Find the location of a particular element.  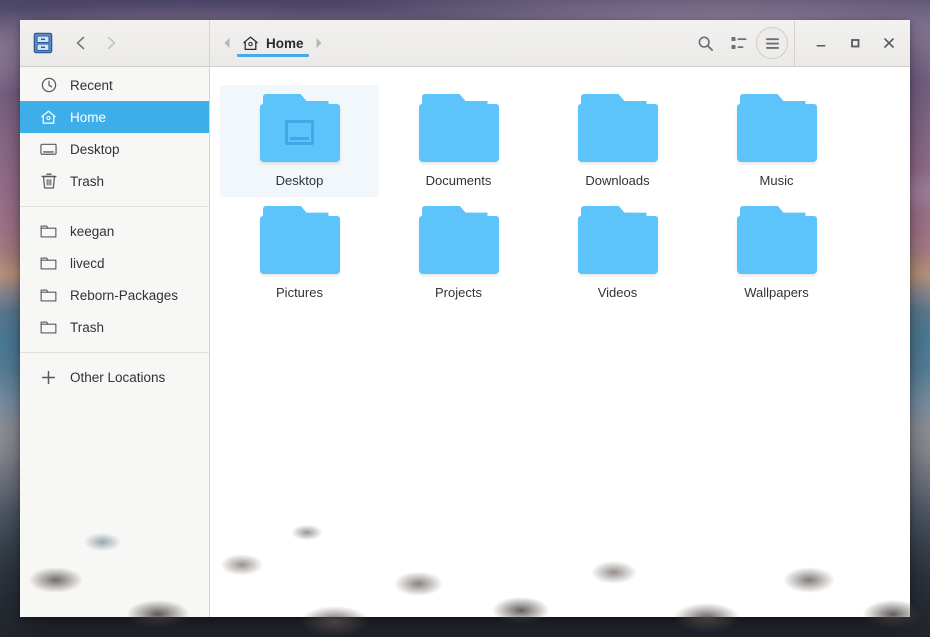

sidebar-item-label: Other Locations is located at coordinates (118, 377).